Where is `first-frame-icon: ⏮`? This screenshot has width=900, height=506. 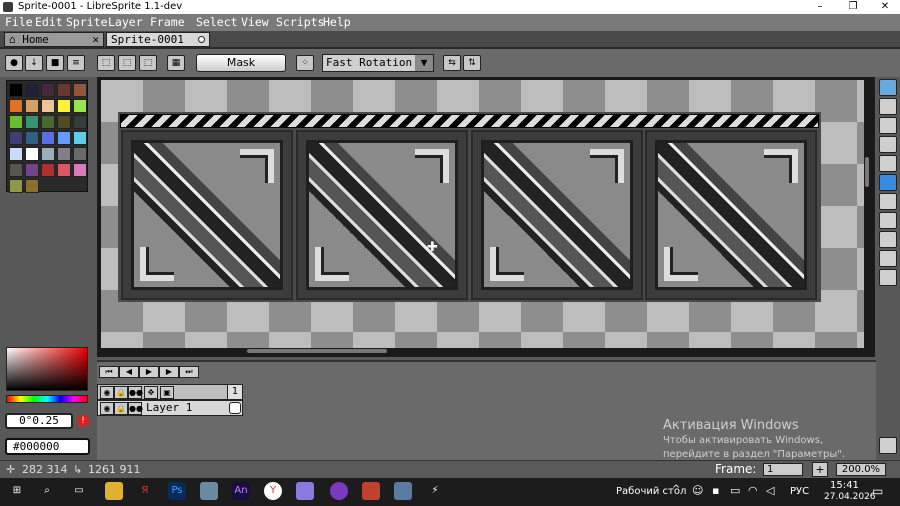 first-frame-icon: ⏮ is located at coordinates (109, 372).